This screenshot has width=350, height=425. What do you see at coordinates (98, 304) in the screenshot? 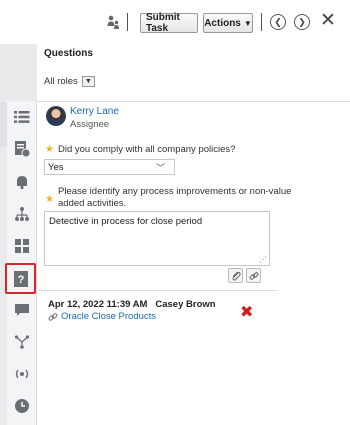
I see `history-entry-date: Apr 12, 2022 11:39 AM` at bounding box center [98, 304].